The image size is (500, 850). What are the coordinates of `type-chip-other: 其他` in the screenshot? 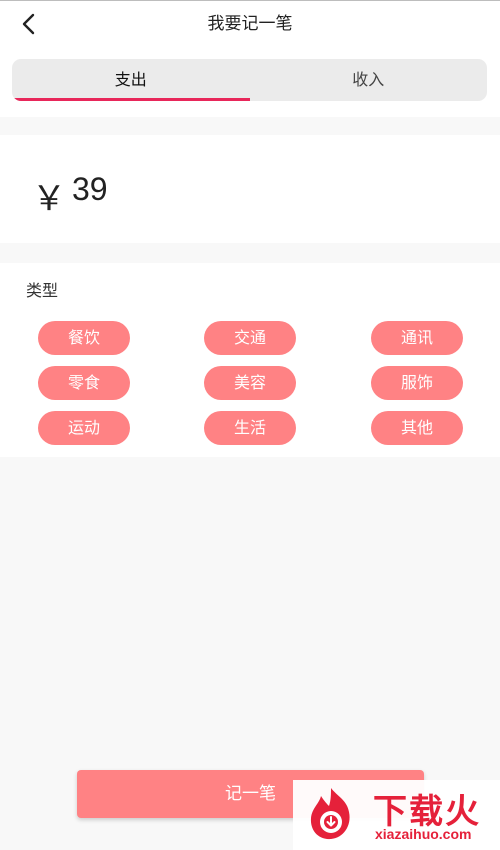 It's located at (417, 428).